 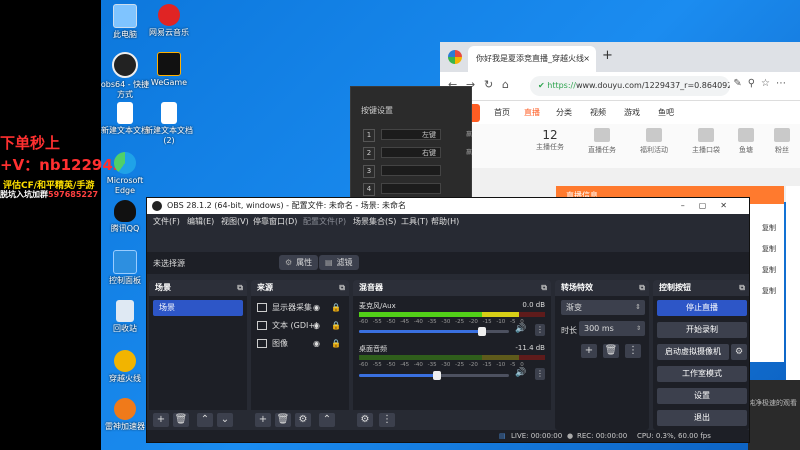 I want to click on site-icon-item: 直播任务, so click(x=602, y=141).